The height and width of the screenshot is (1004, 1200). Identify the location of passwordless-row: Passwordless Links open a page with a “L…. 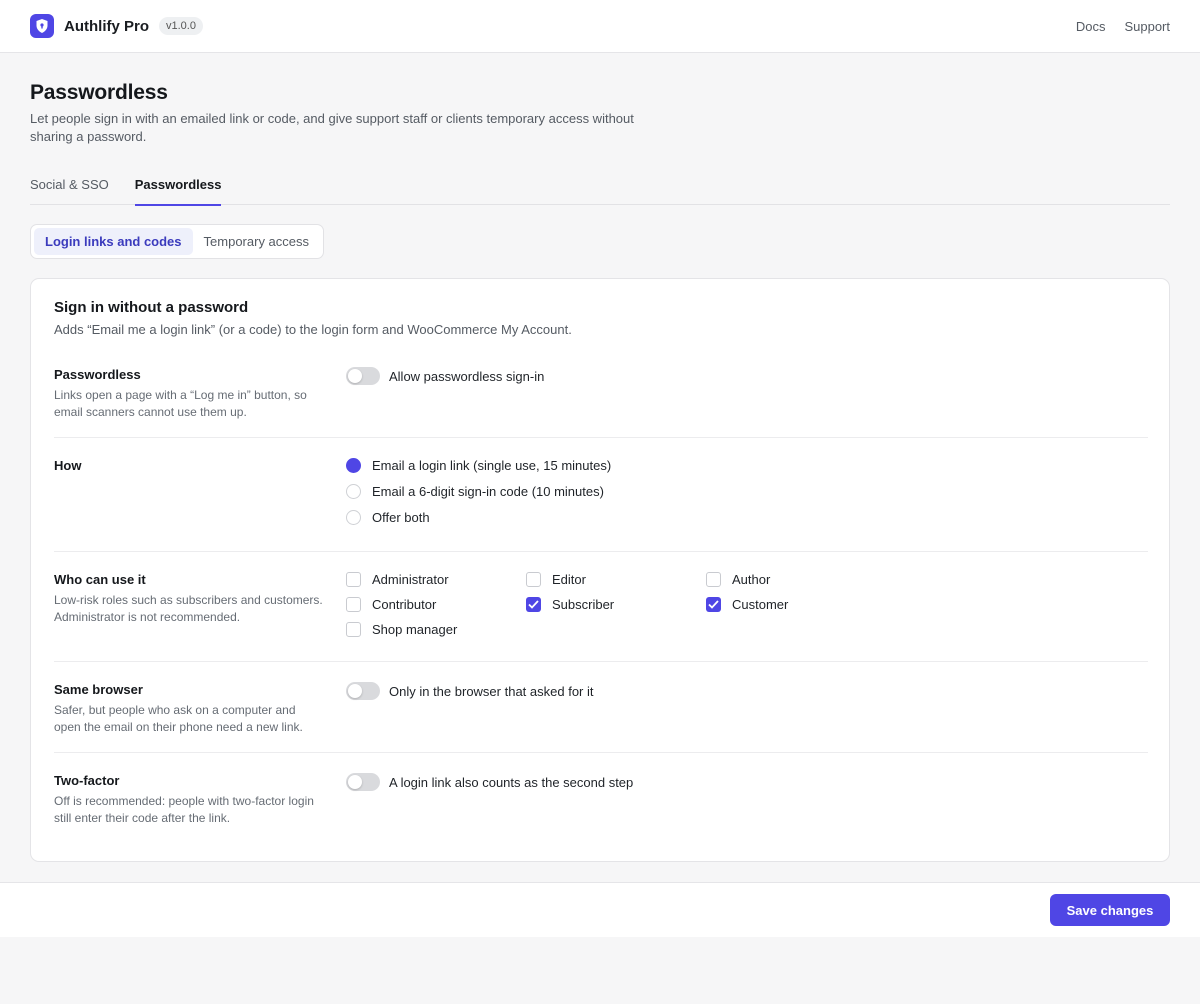
(601, 393).